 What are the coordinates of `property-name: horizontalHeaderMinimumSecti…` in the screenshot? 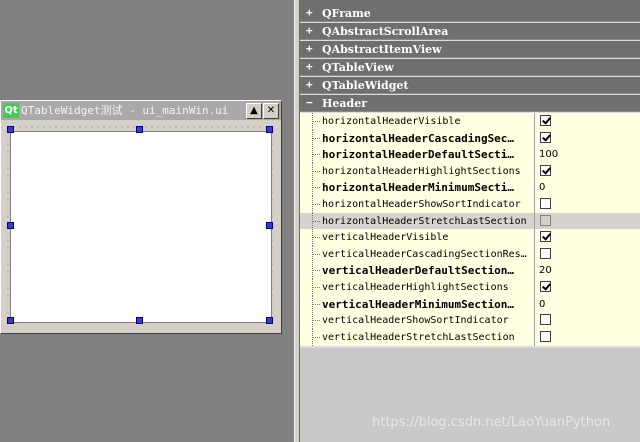 It's located at (418, 188).